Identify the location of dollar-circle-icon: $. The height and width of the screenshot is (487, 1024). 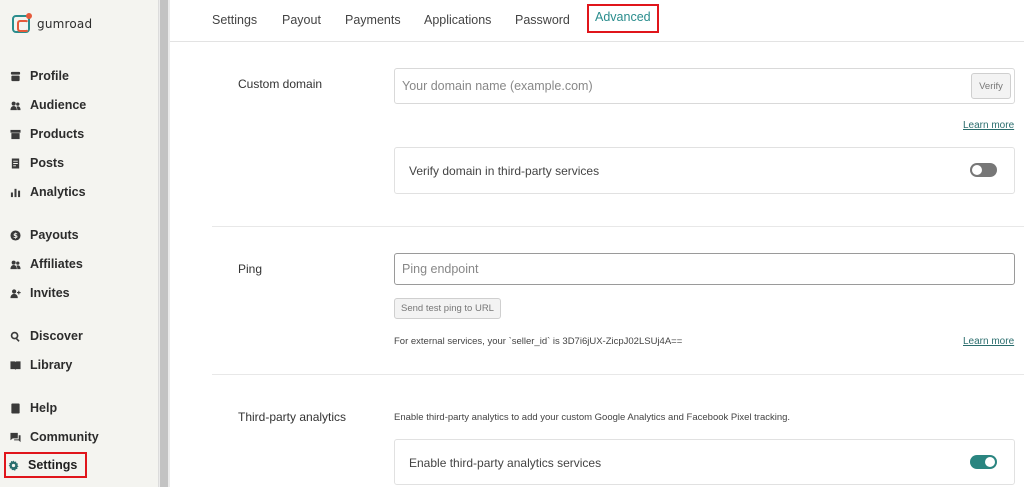
(15, 235).